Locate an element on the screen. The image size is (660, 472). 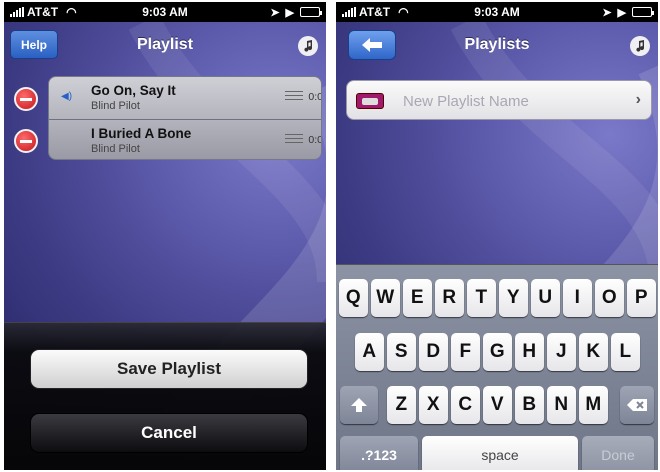
new-playlist-field: › is located at coordinates (499, 100).